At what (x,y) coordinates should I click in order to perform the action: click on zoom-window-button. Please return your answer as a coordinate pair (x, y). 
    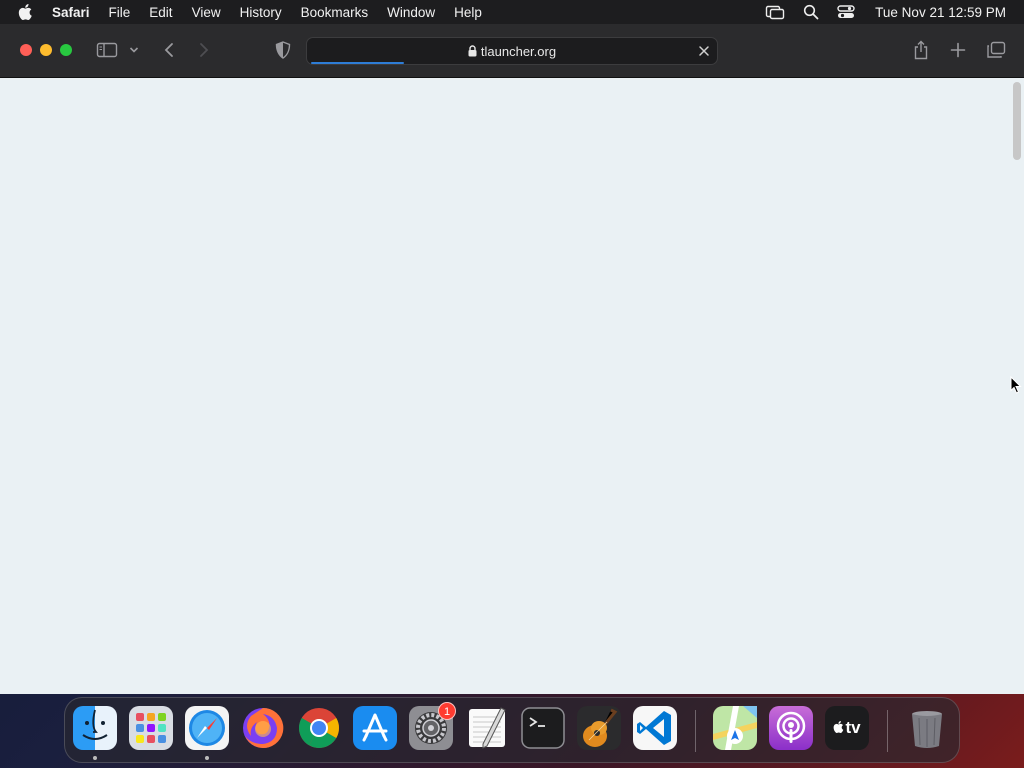
    Looking at the image, I should click on (66, 50).